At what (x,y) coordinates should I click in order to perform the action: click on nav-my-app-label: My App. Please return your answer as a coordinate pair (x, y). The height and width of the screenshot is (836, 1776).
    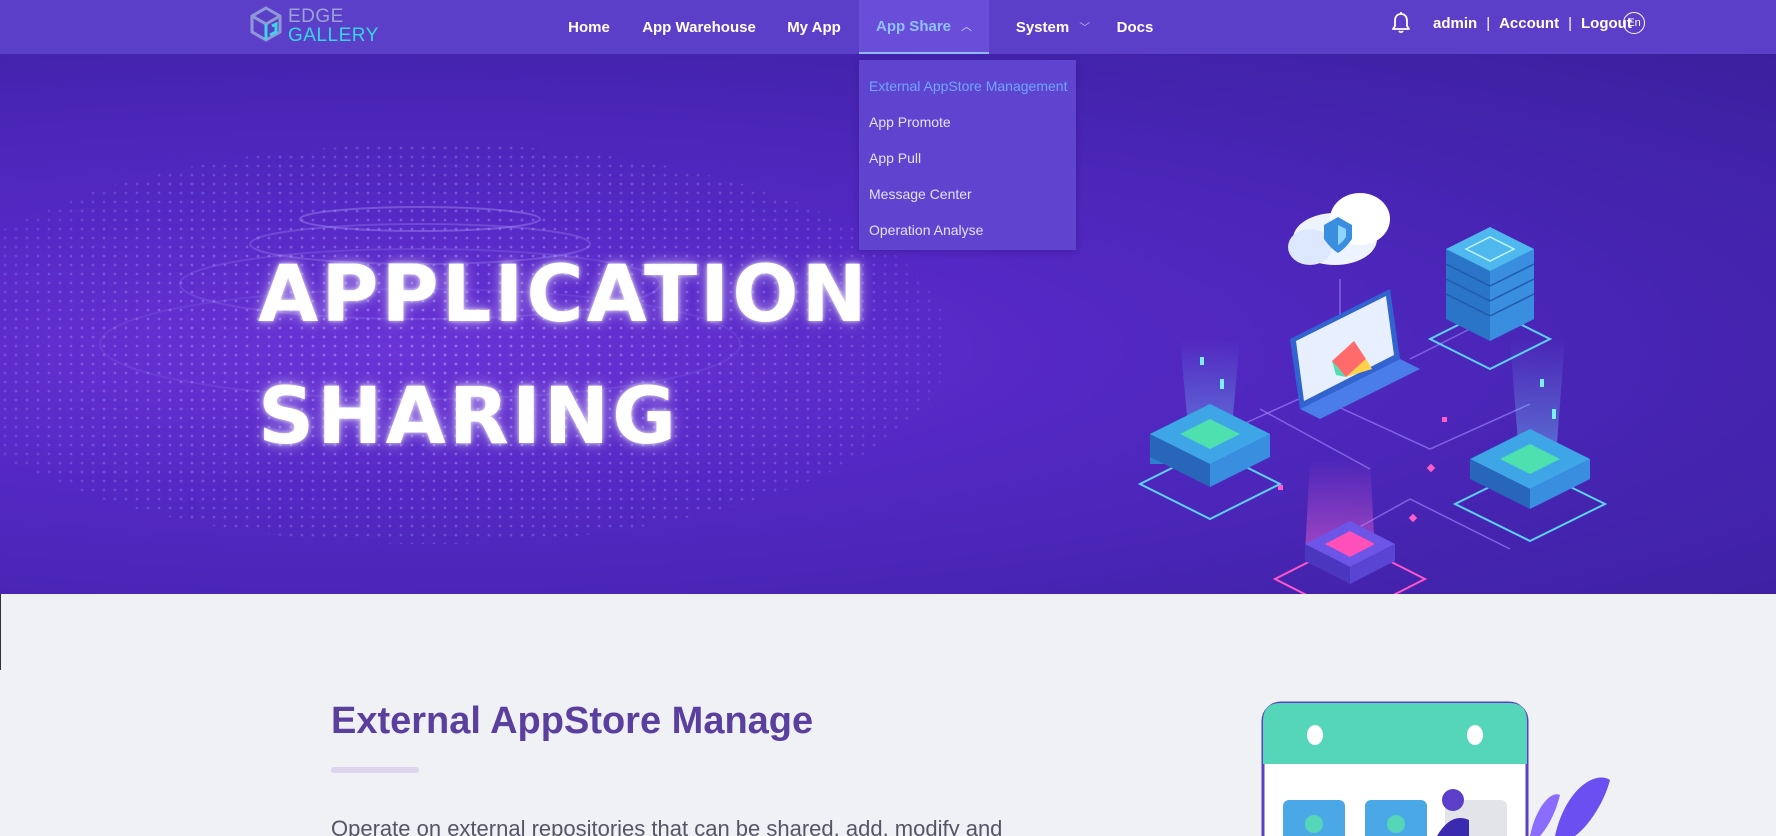
    Looking at the image, I should click on (814, 27).